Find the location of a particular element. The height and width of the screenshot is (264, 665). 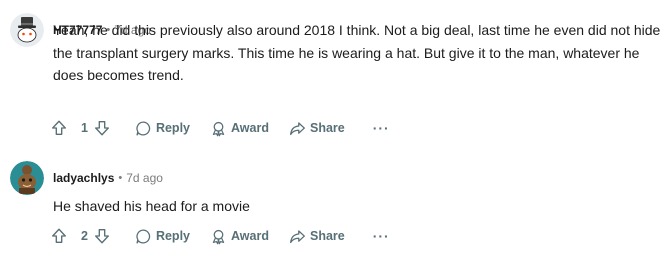

comment-actions: 2 Reply Award Share ··· is located at coordinates (220, 236).